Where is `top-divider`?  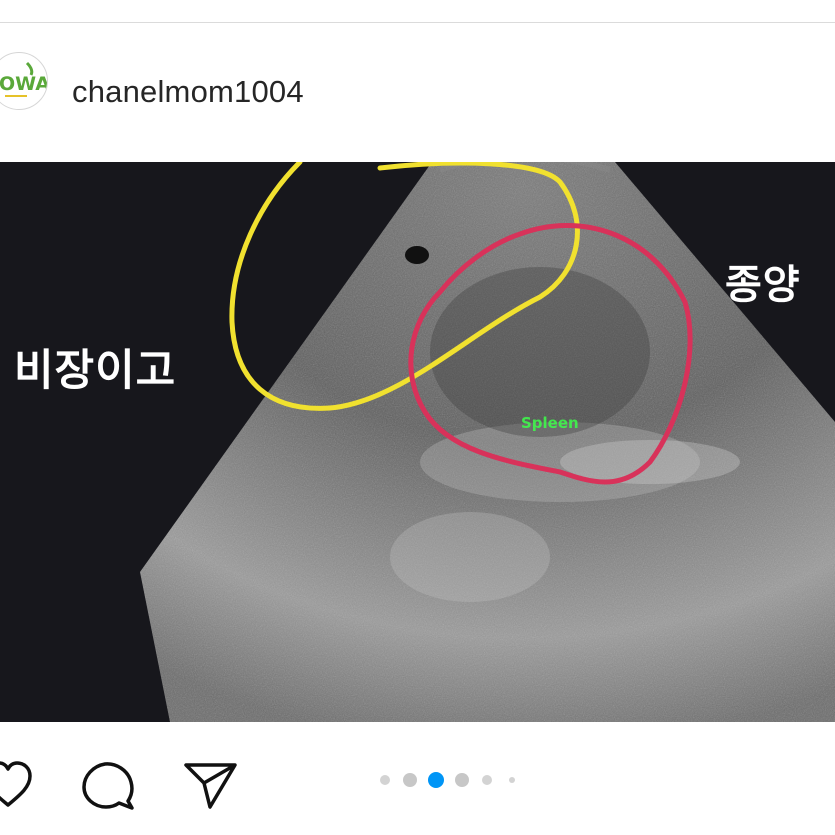 top-divider is located at coordinates (417, 22).